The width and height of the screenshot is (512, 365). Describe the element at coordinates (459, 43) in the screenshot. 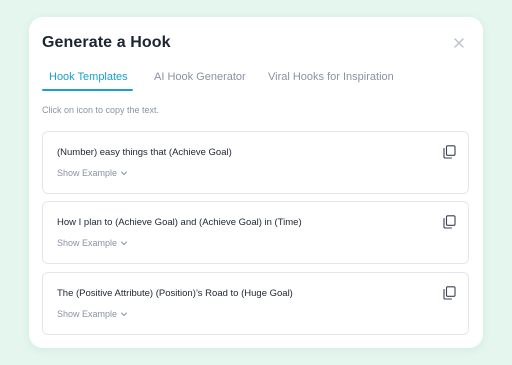

I see `close-icon` at that location.